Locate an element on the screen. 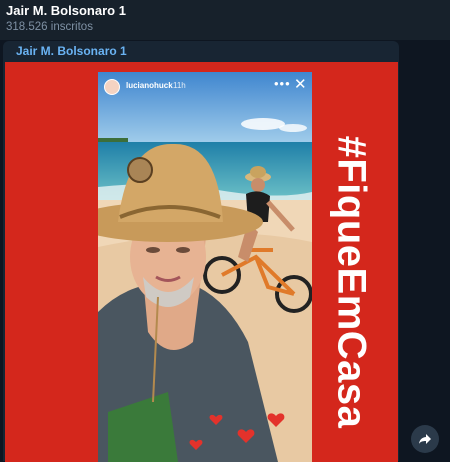 Image resolution: width=450 pixels, height=462 pixels. message-sender: Jair M. Bolsonaro 1 is located at coordinates (71, 51).